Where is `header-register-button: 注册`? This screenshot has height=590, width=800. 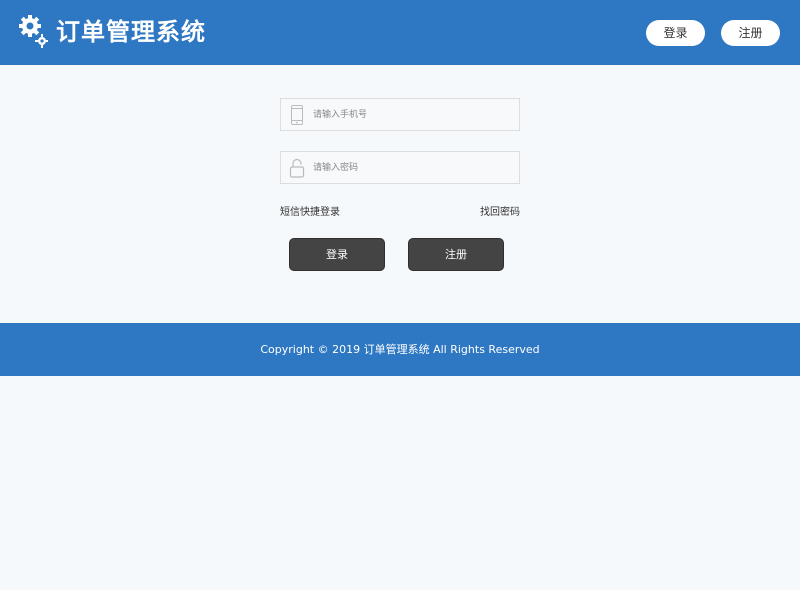
header-register-button: 注册 is located at coordinates (750, 33).